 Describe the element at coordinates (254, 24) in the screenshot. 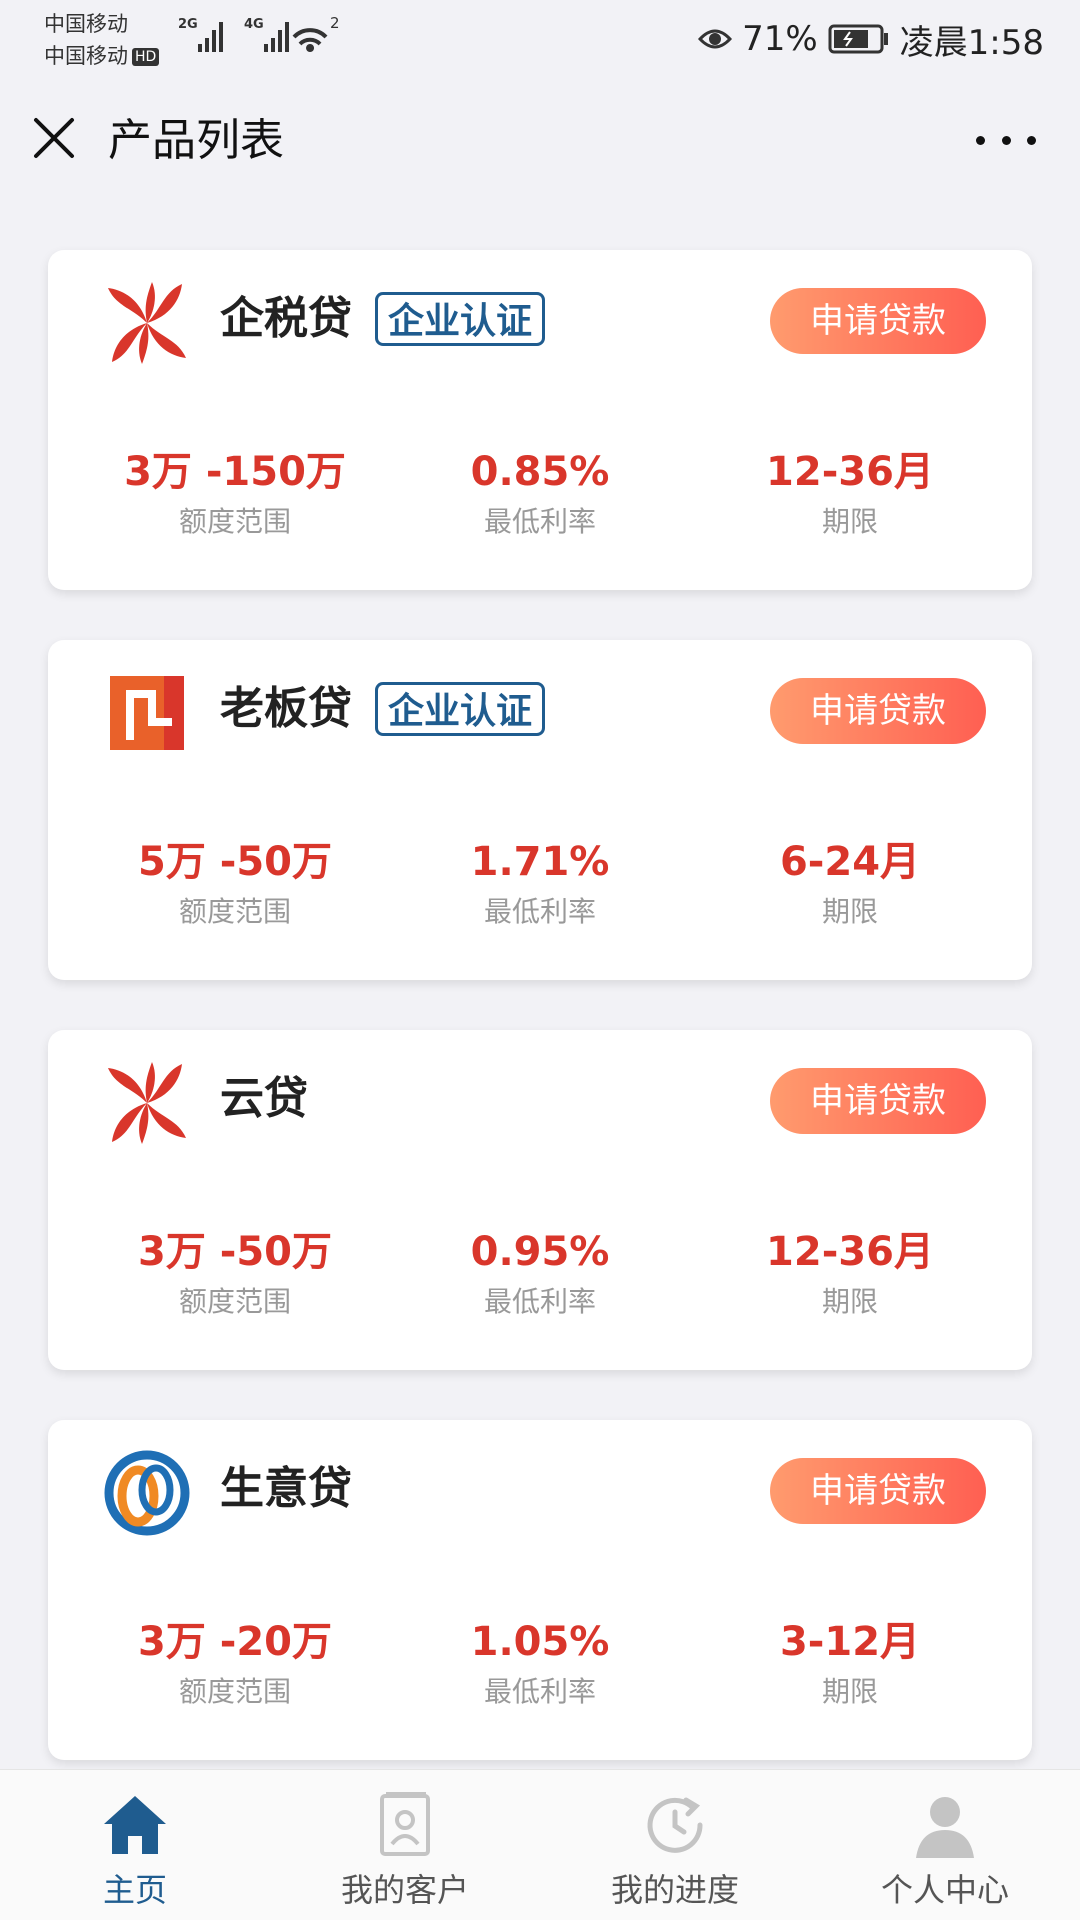

I see `net-type-2: 4G` at that location.